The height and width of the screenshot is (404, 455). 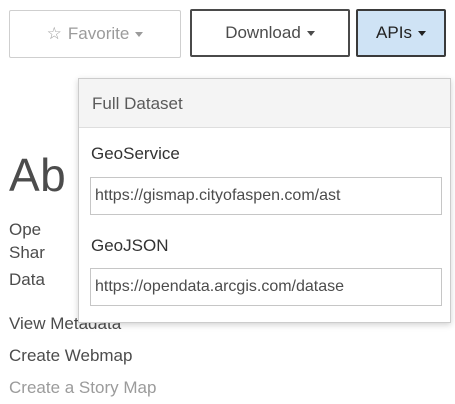 I want to click on favorite-button: ☆ Favorite, so click(x=95, y=34).